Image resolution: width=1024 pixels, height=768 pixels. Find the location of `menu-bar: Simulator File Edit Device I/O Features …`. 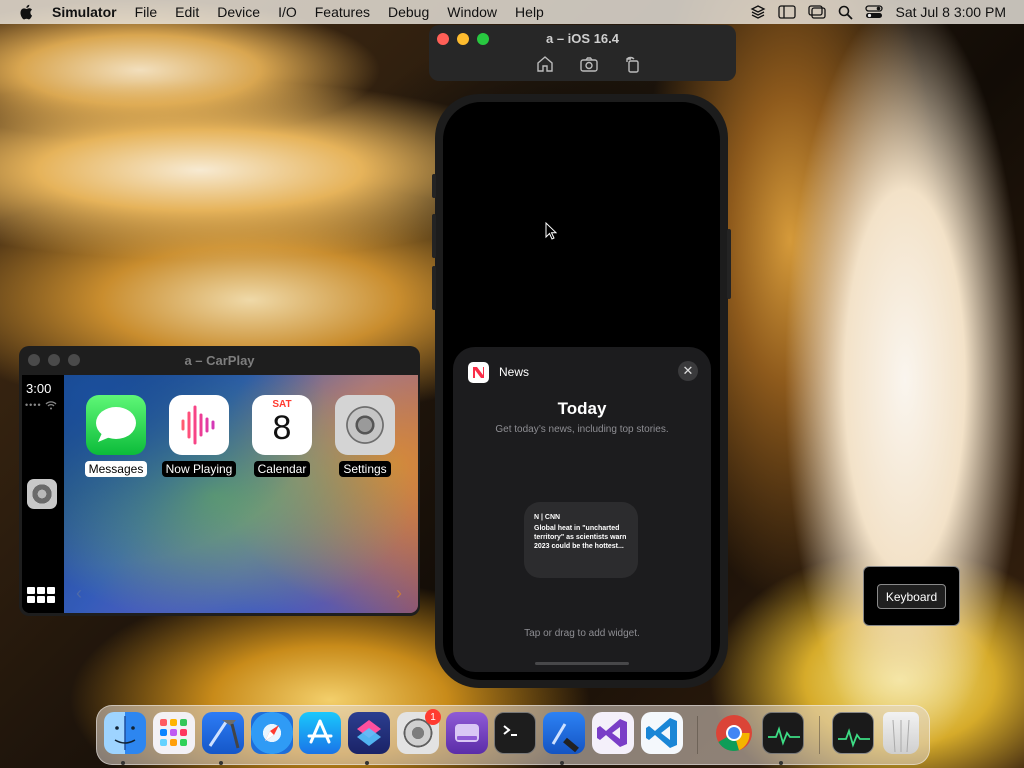

menu-bar: Simulator File Edit Device I/O Features … is located at coordinates (512, 12).